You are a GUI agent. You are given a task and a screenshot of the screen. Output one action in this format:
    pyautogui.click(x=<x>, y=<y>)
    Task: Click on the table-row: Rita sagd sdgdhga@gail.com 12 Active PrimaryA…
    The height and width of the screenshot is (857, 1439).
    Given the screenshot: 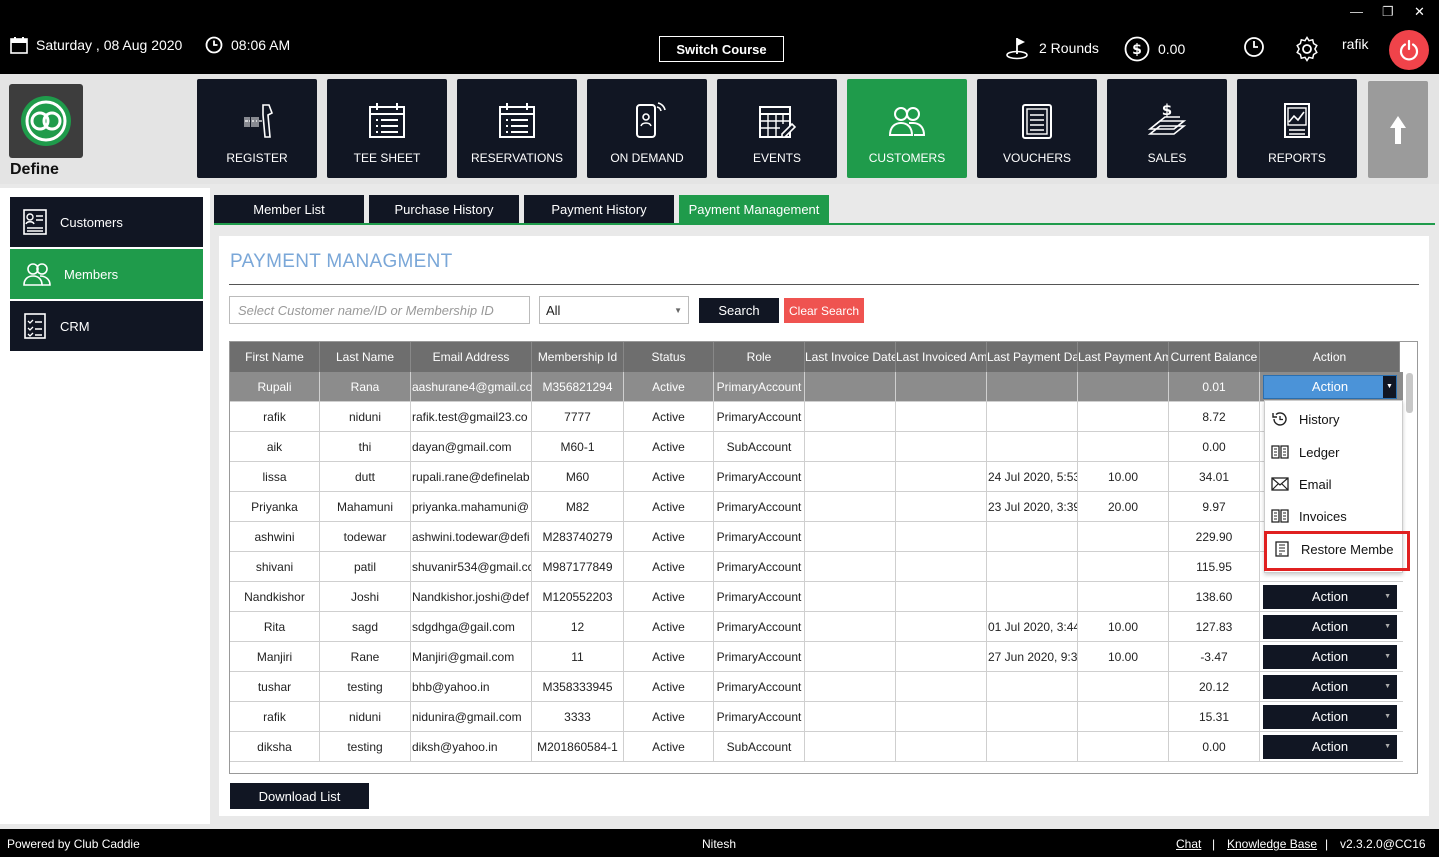 What is the action you would take?
    pyautogui.click(x=817, y=627)
    